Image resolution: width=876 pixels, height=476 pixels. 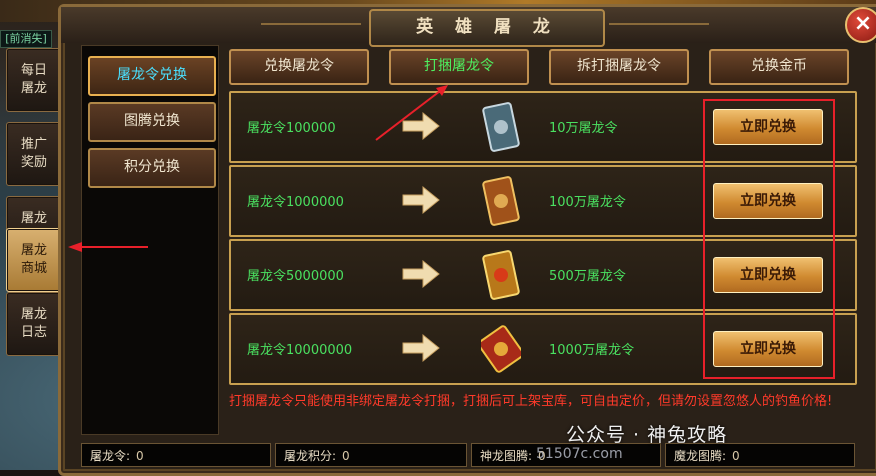 What do you see at coordinates (300, 350) in the screenshot?
I see `cost-label: 屠龙令10000000` at bounding box center [300, 350].